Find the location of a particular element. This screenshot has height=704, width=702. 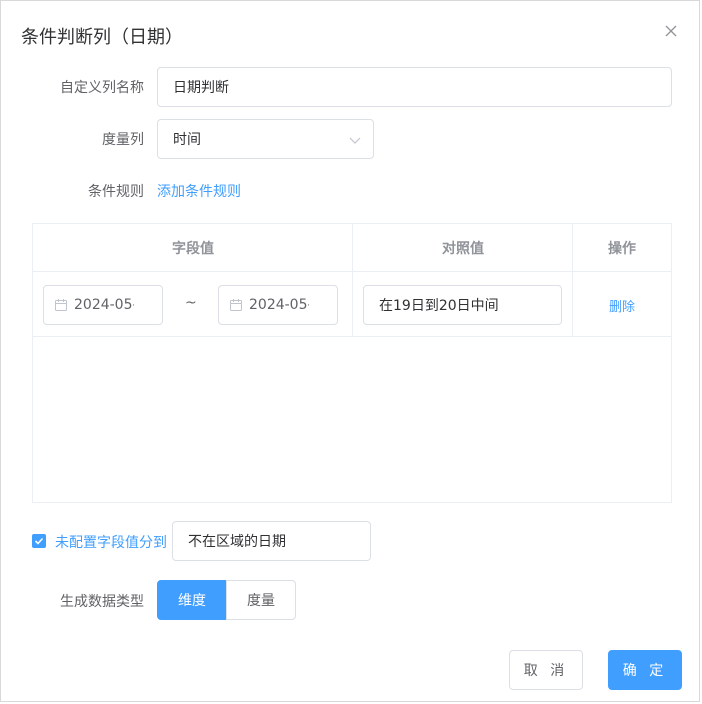

unconfigured-checkbox is located at coordinates (39, 541).